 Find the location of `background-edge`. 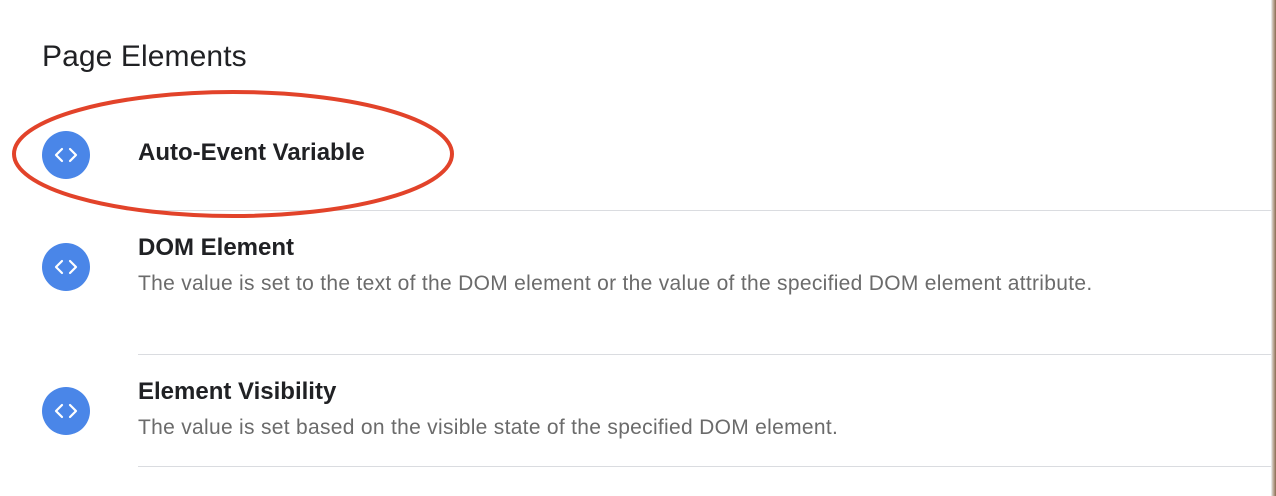

background-edge is located at coordinates (1274, 248).